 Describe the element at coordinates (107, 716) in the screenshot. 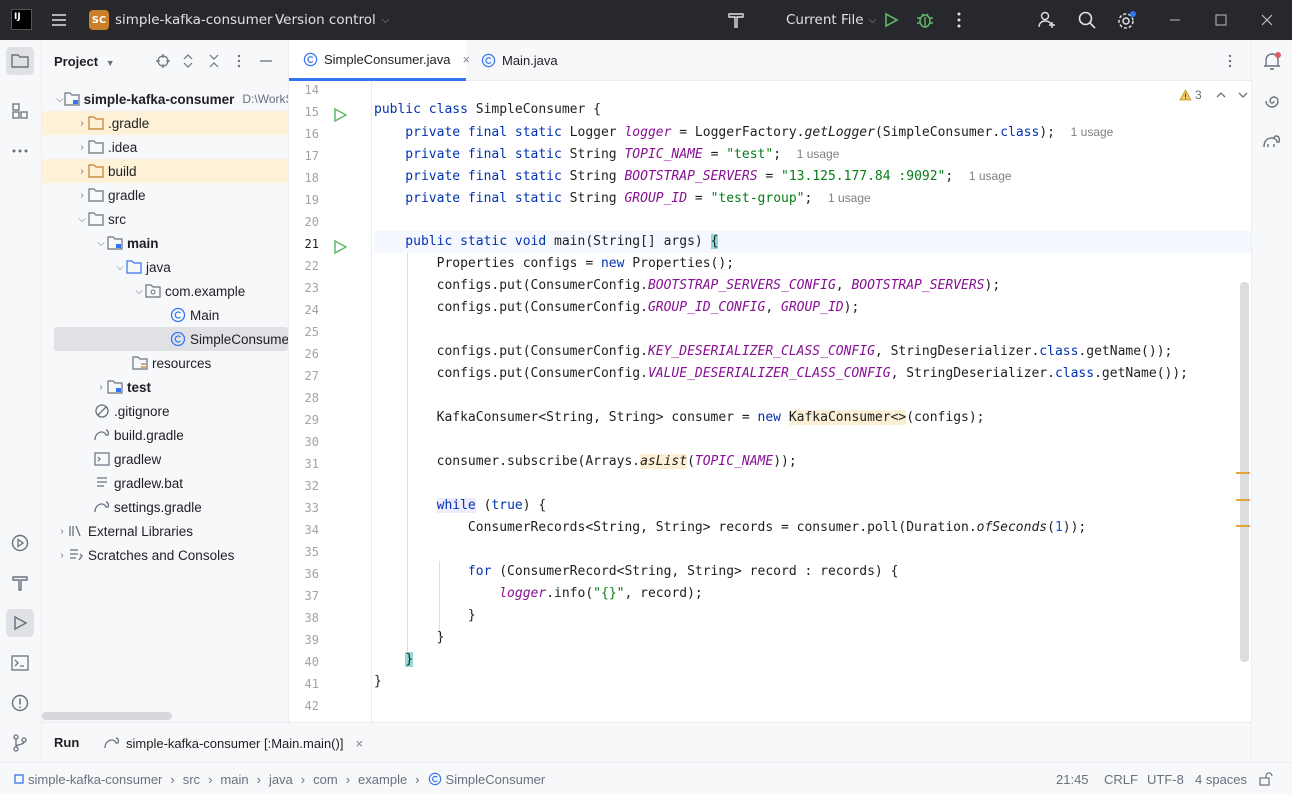

I see `horizontal-scrollbar` at that location.